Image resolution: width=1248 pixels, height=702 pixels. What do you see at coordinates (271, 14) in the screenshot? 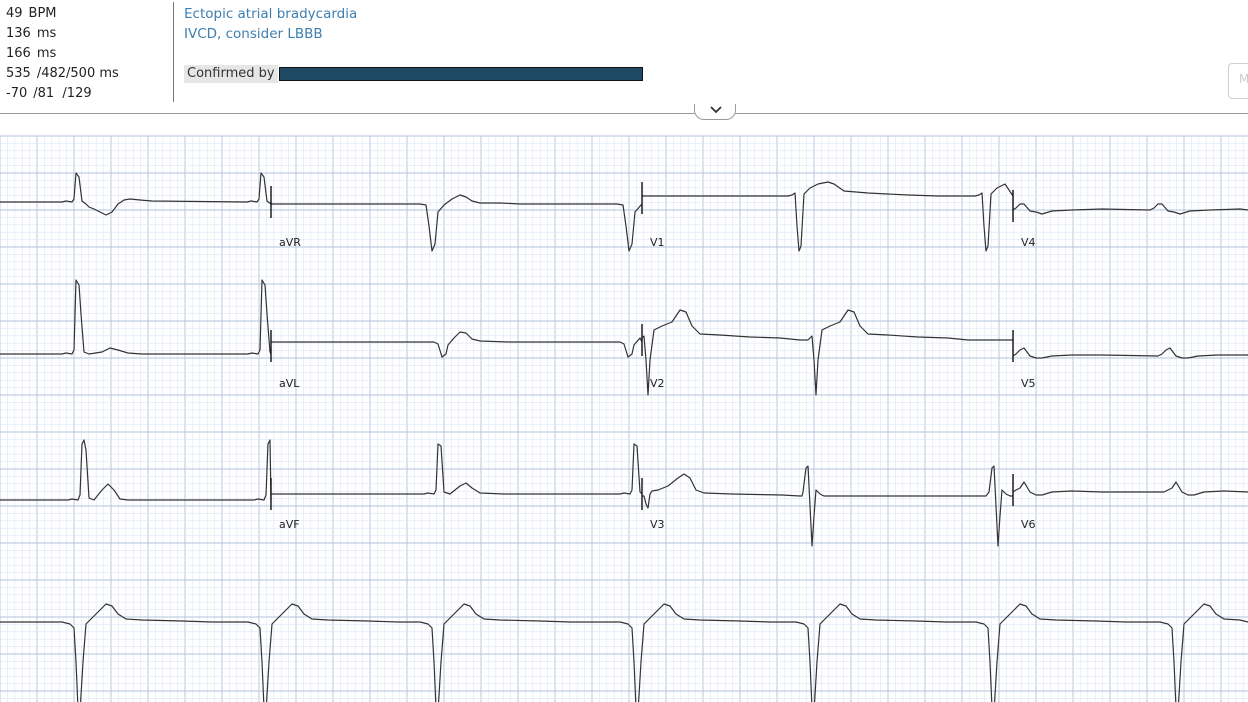
I see `interpretation-line: Ectopic atrial bradycardia` at bounding box center [271, 14].